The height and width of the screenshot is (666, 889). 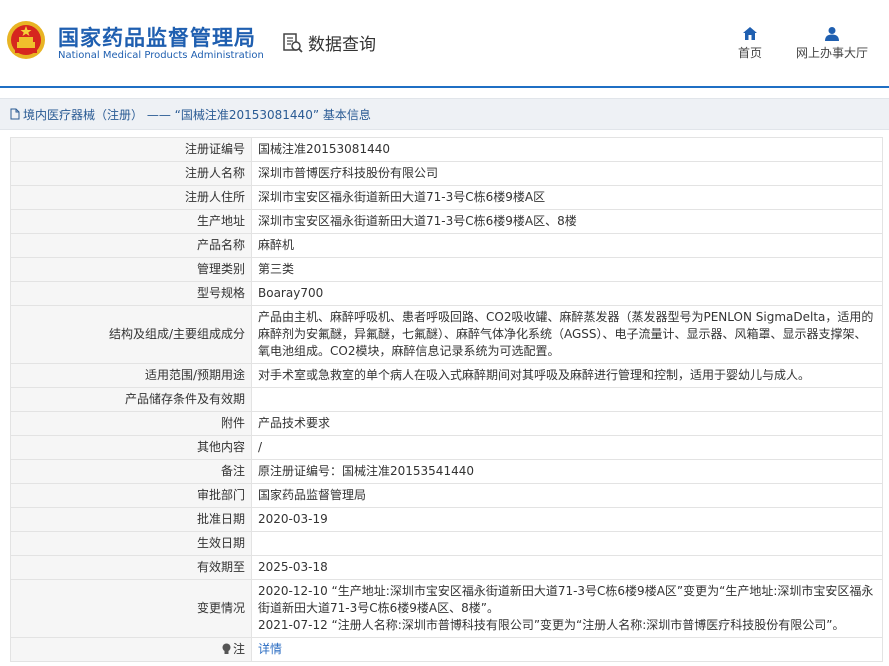 I want to click on field-label: 适用范围/预期用途, so click(x=131, y=375).